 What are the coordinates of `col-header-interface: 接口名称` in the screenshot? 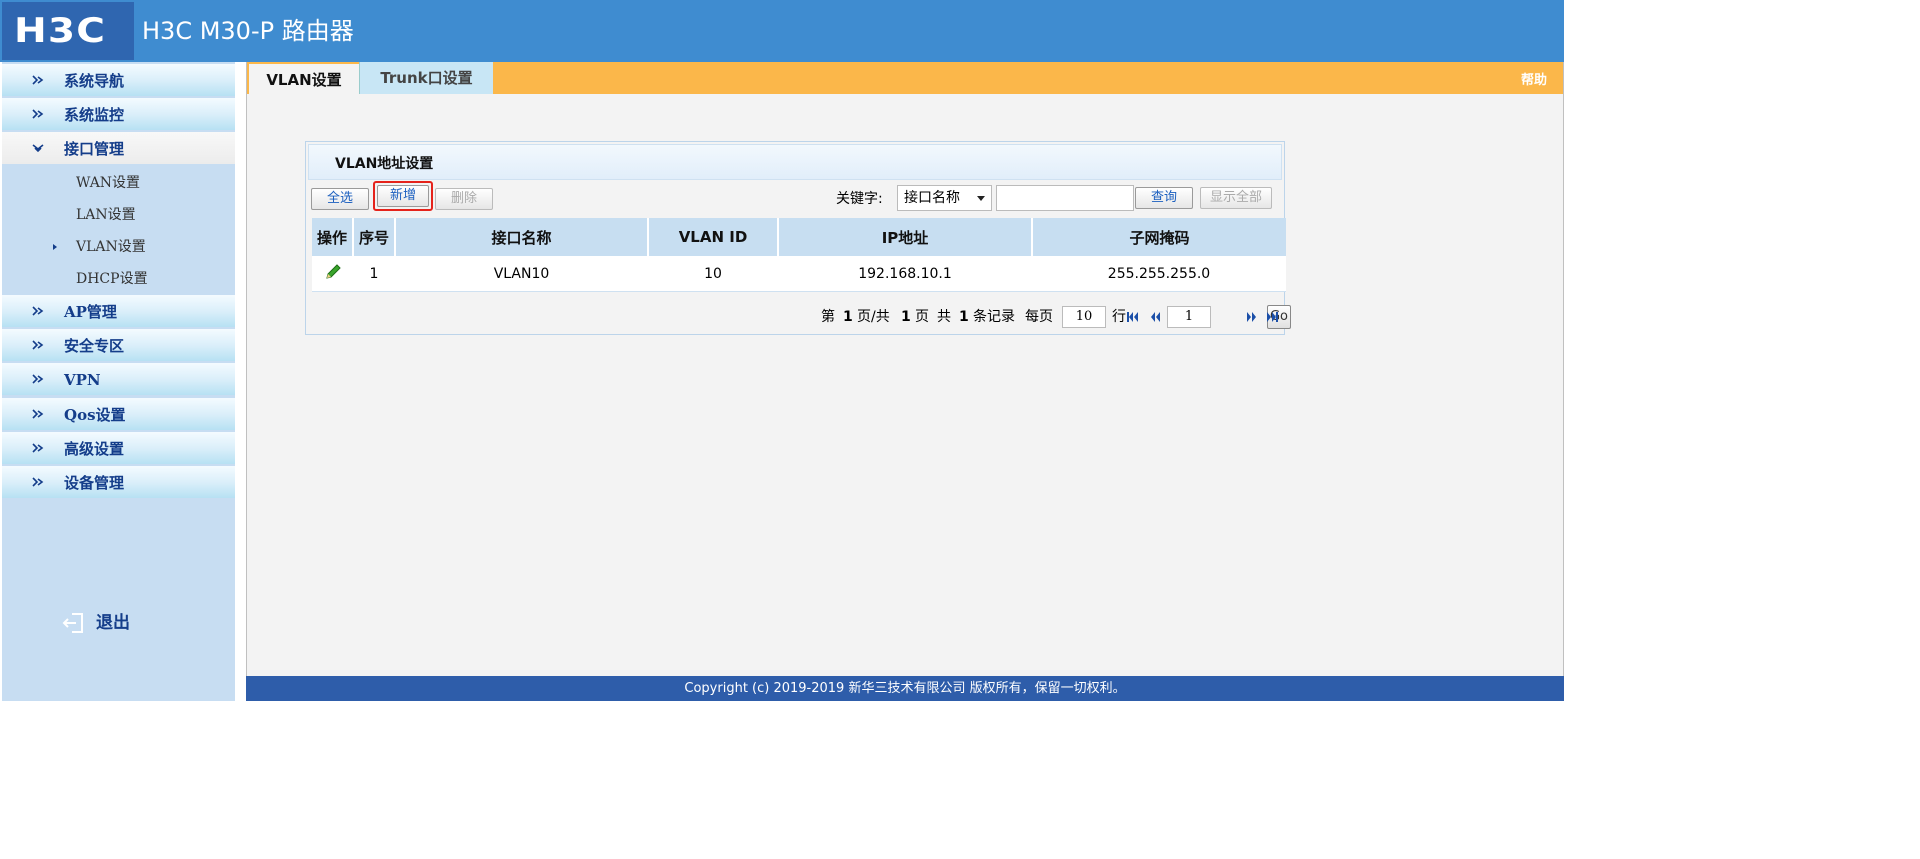 It's located at (522, 237).